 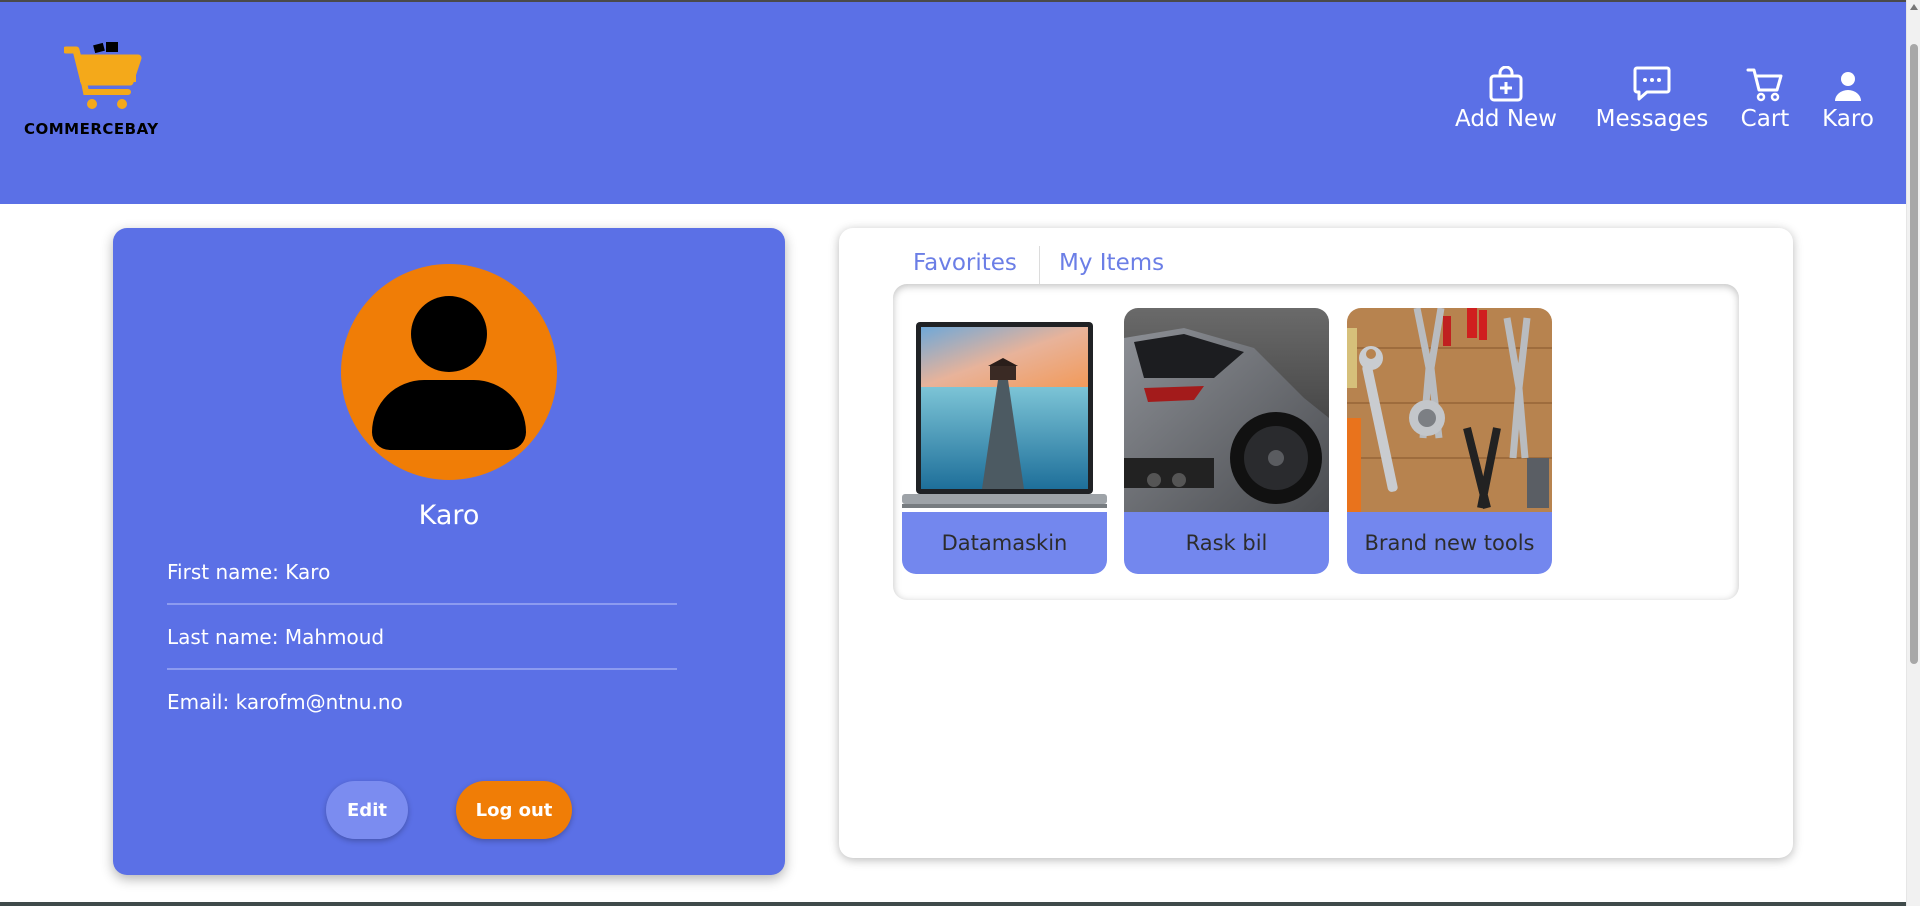 I want to click on tab-divider, so click(x=1039, y=265).